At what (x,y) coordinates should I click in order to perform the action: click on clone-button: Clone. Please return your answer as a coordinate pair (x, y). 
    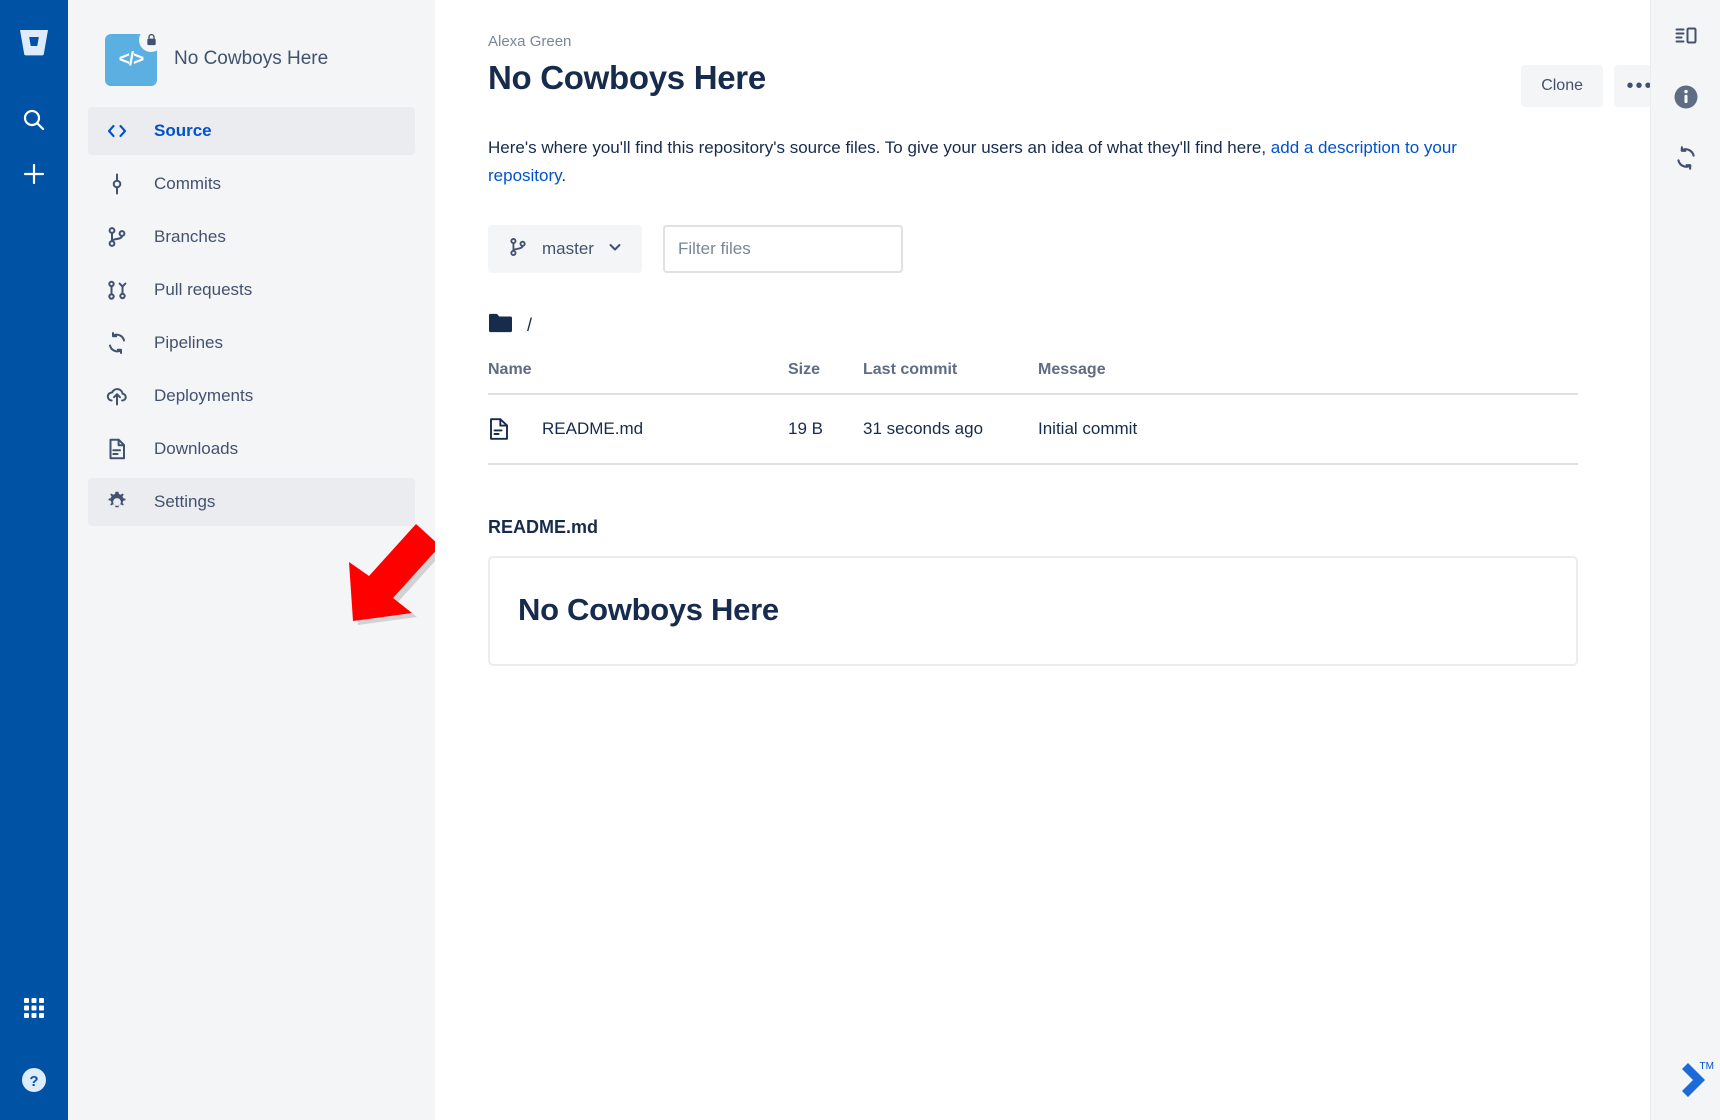
    Looking at the image, I should click on (1562, 86).